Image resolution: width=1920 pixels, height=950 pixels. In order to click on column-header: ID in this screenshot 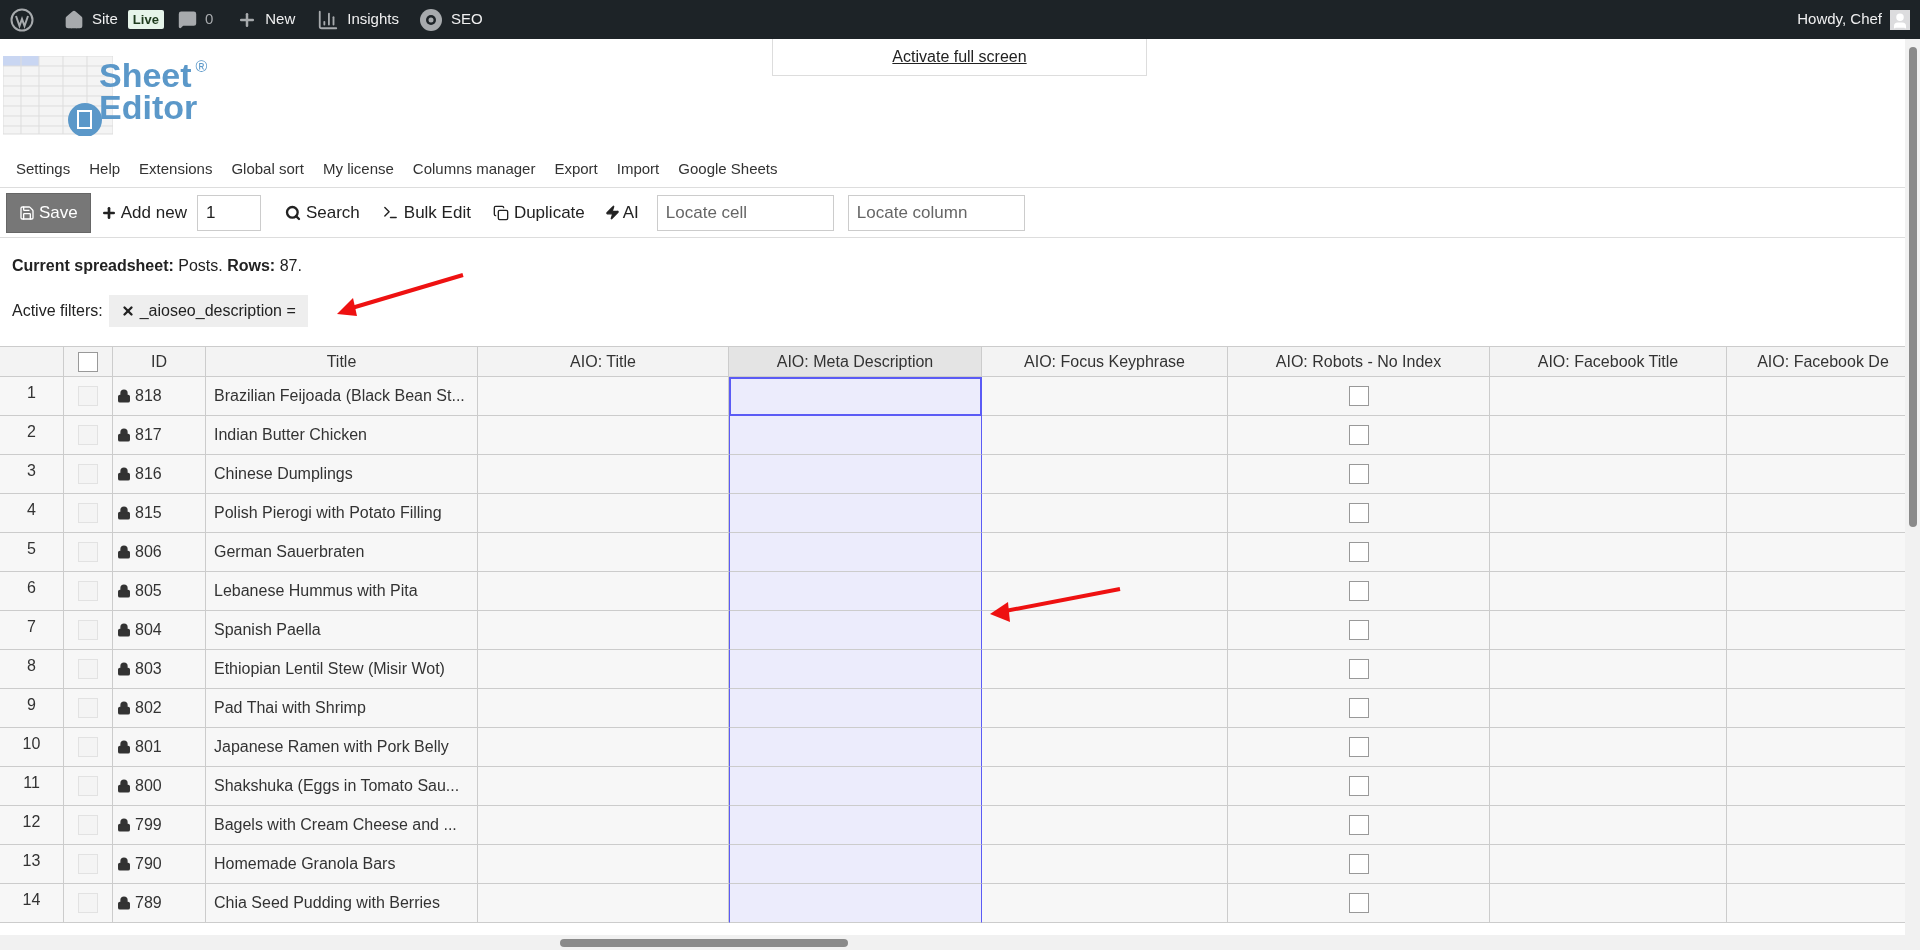, I will do `click(159, 361)`.